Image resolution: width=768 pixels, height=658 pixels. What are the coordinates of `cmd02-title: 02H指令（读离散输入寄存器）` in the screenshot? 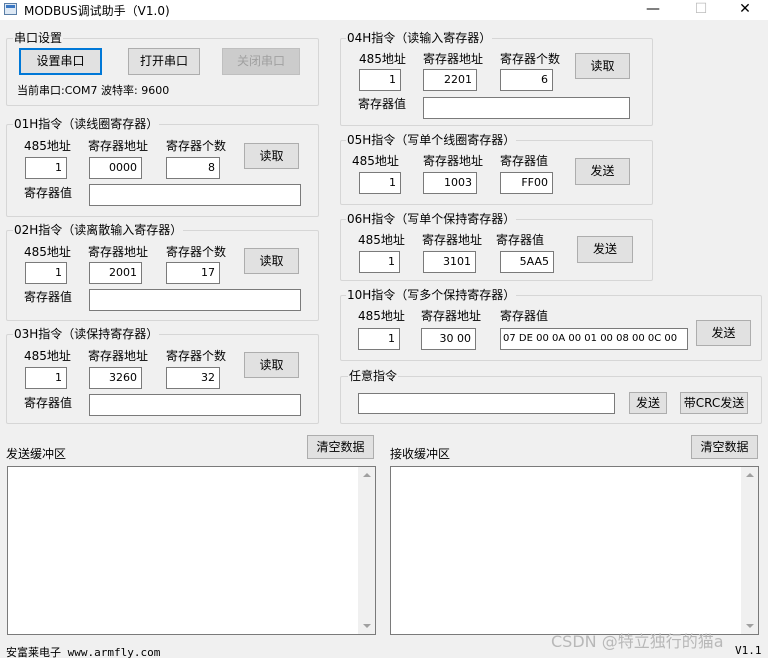 It's located at (98, 230).